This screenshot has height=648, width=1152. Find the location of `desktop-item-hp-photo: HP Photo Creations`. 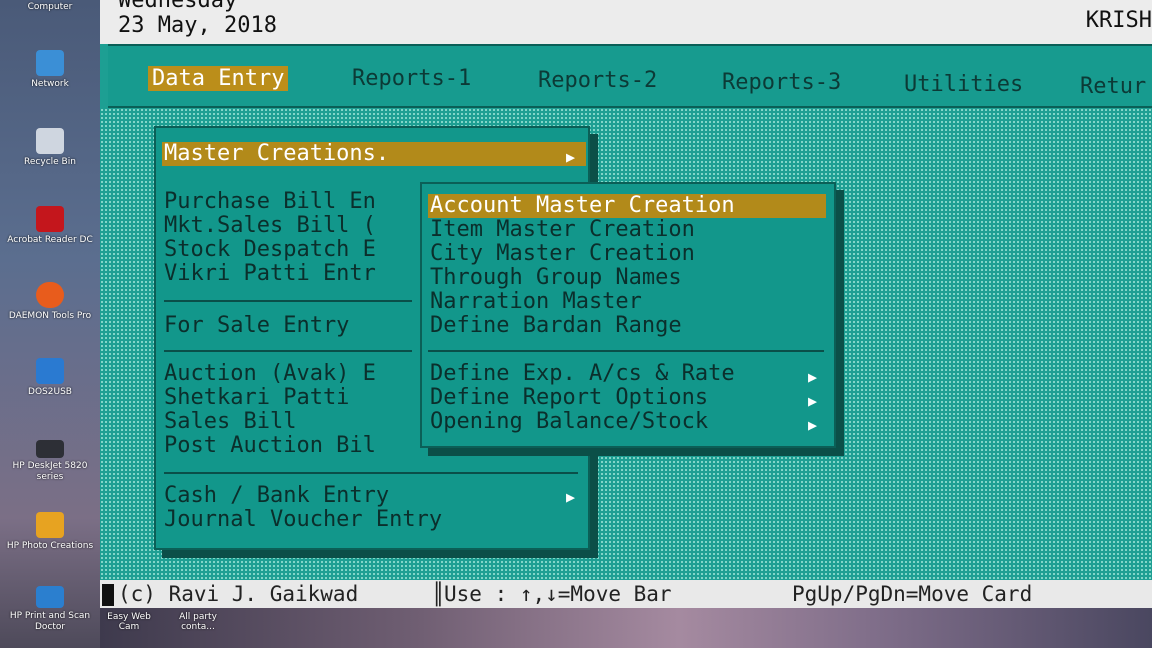

desktop-item-hp-photo: HP Photo Creations is located at coordinates (50, 532).